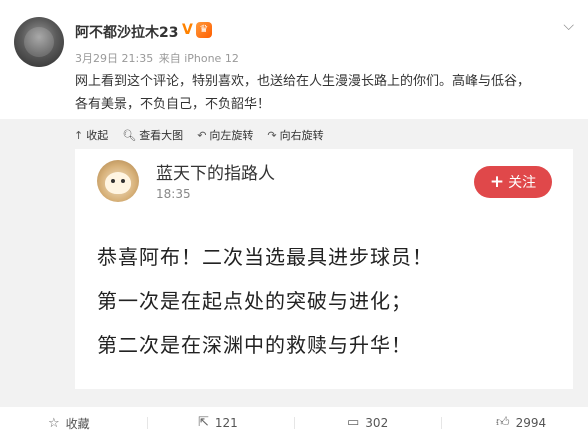 The width and height of the screenshot is (588, 439). I want to click on view-large-label: 查看大图, so click(161, 135).